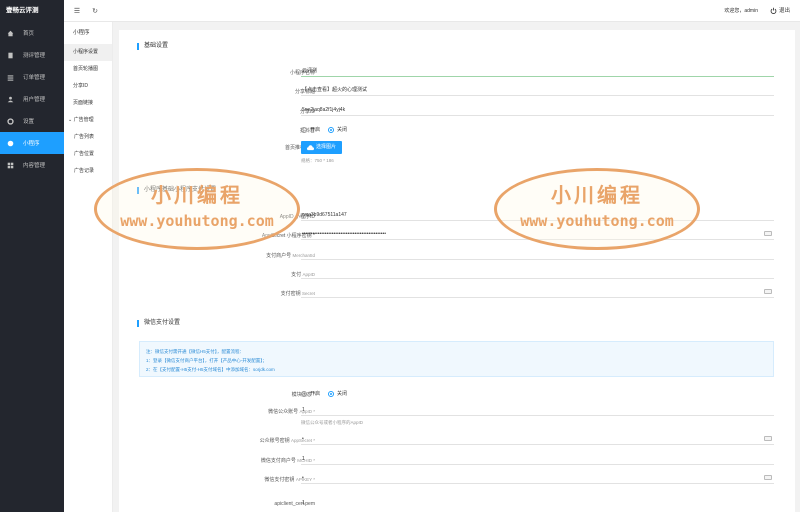 This screenshot has height=512, width=800. I want to click on share-id-input: 5ne2jaq8a2f1j4yj4k, so click(537, 110).